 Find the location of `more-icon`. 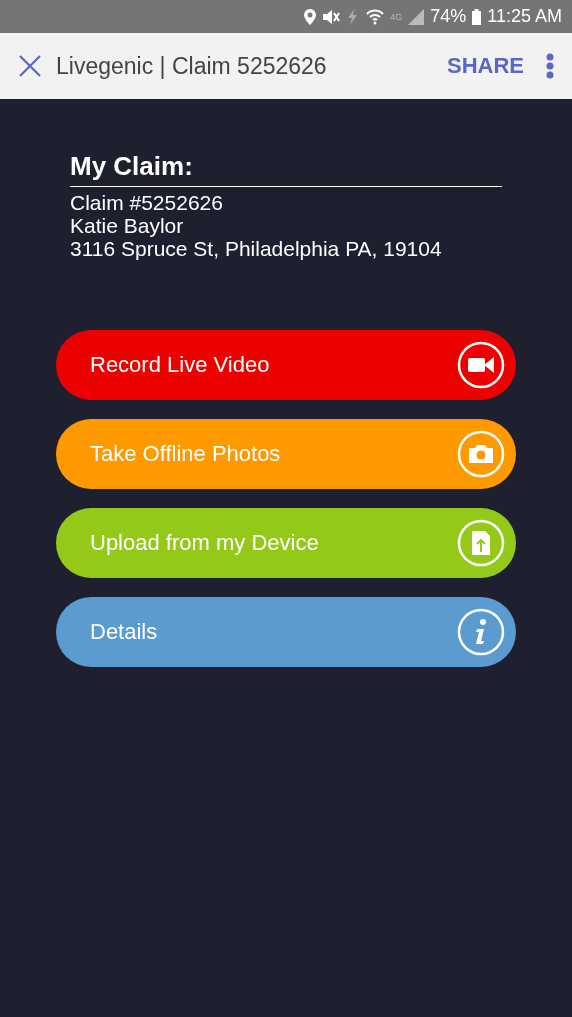

more-icon is located at coordinates (550, 66).